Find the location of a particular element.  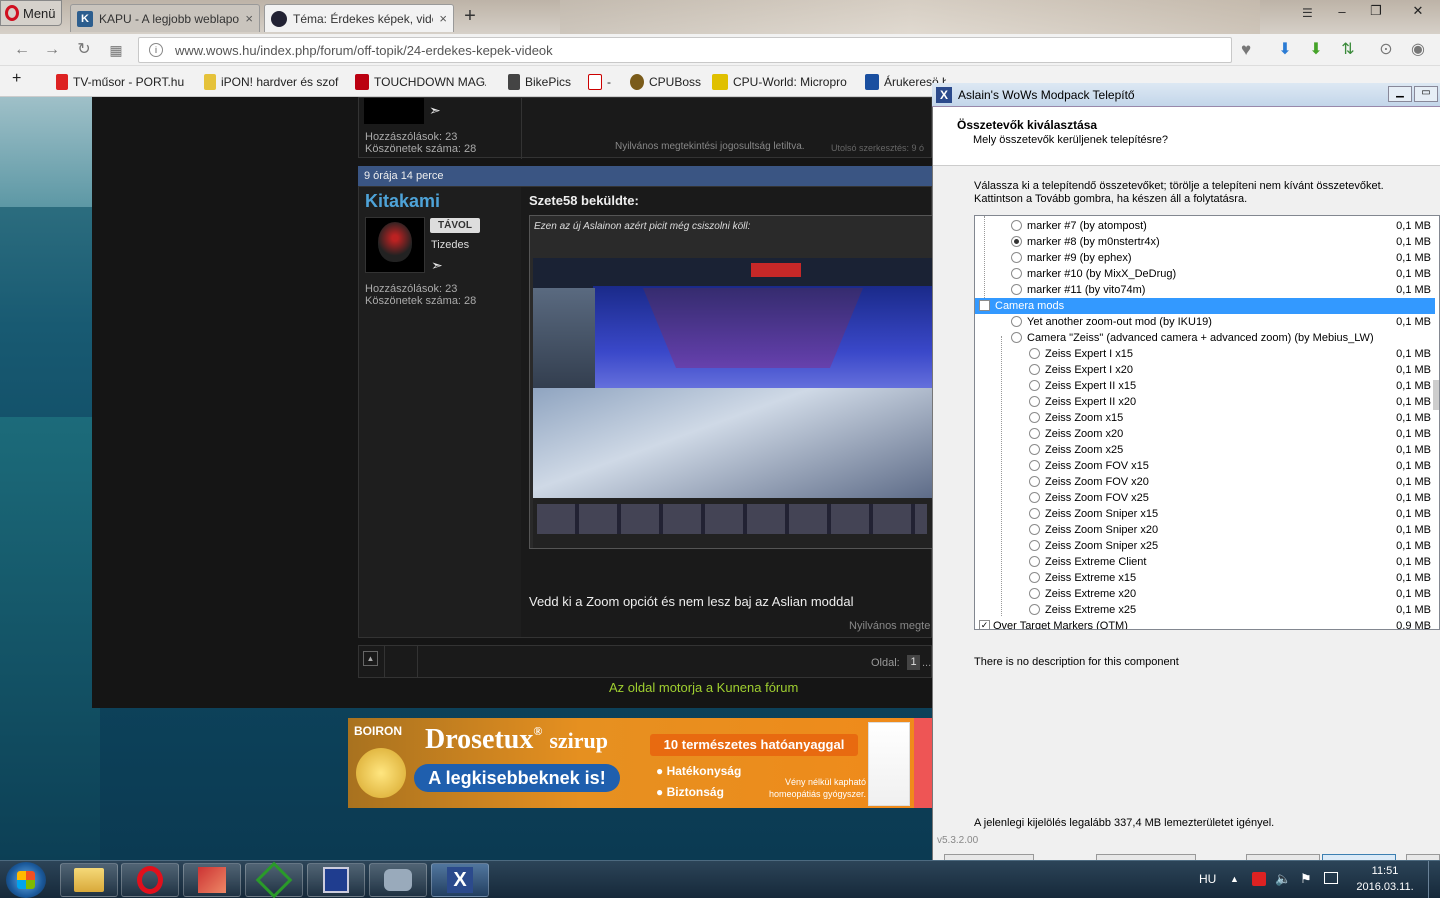

component-item: Zeiss Extreme x20 0,1 MB is located at coordinates (1205, 594).